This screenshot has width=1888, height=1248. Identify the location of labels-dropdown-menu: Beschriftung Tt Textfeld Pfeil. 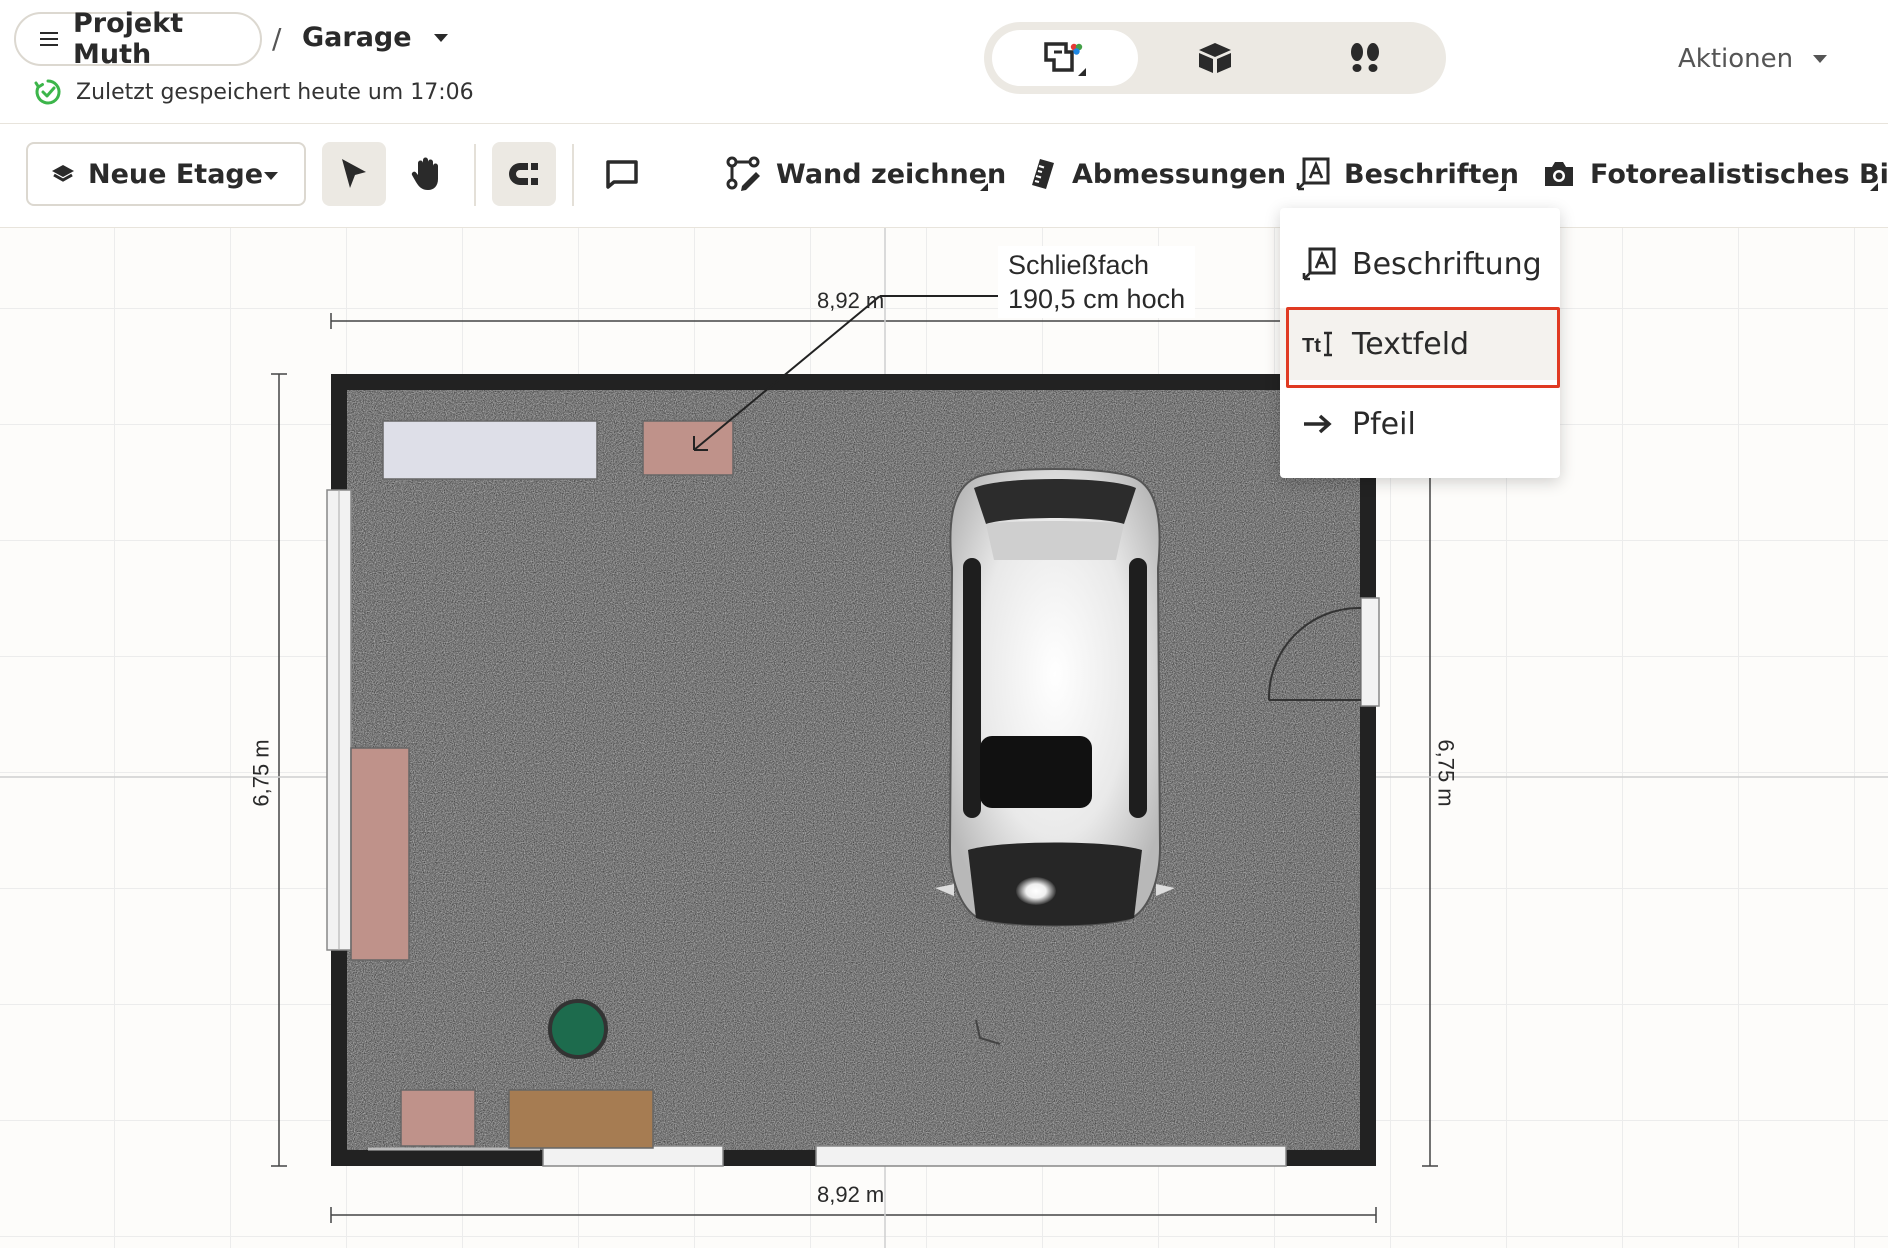
(1420, 343).